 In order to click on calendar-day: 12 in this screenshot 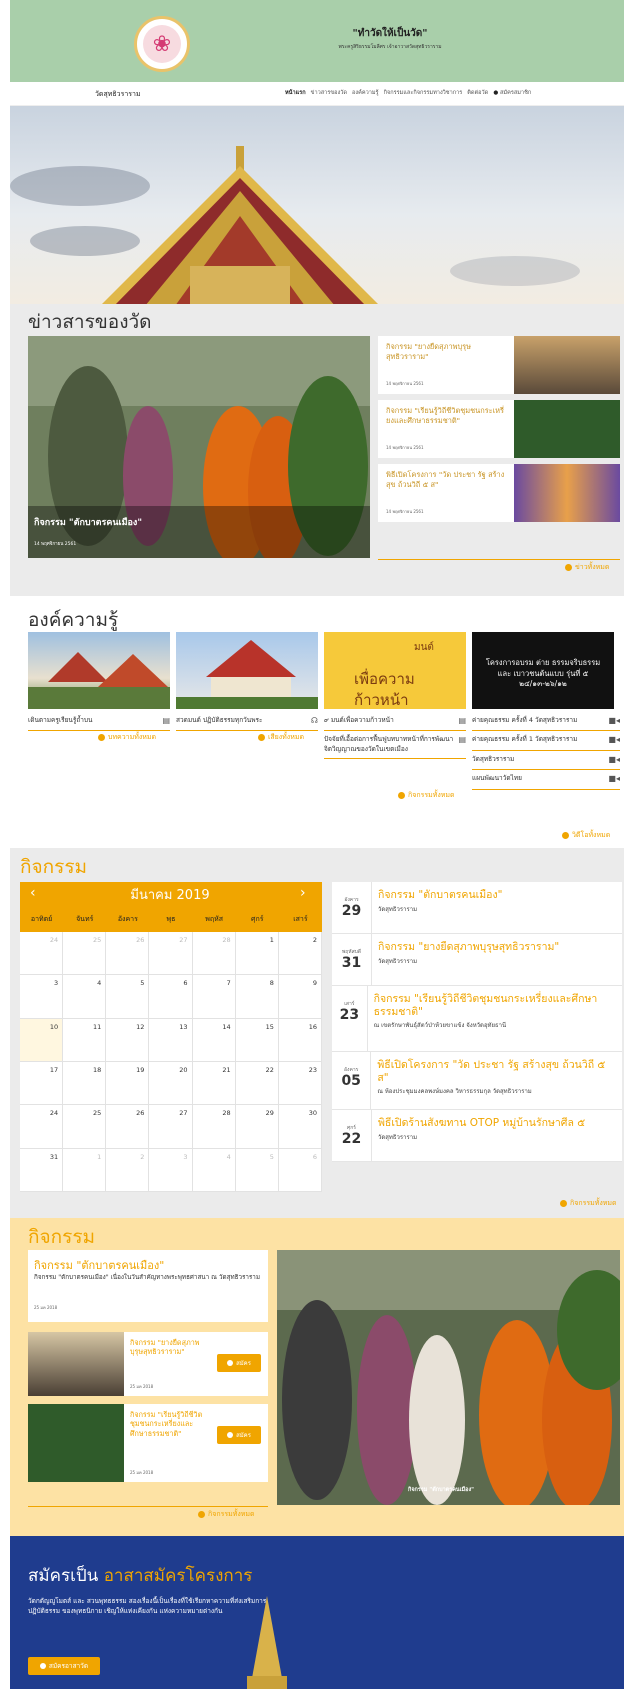, I will do `click(128, 1040)`.